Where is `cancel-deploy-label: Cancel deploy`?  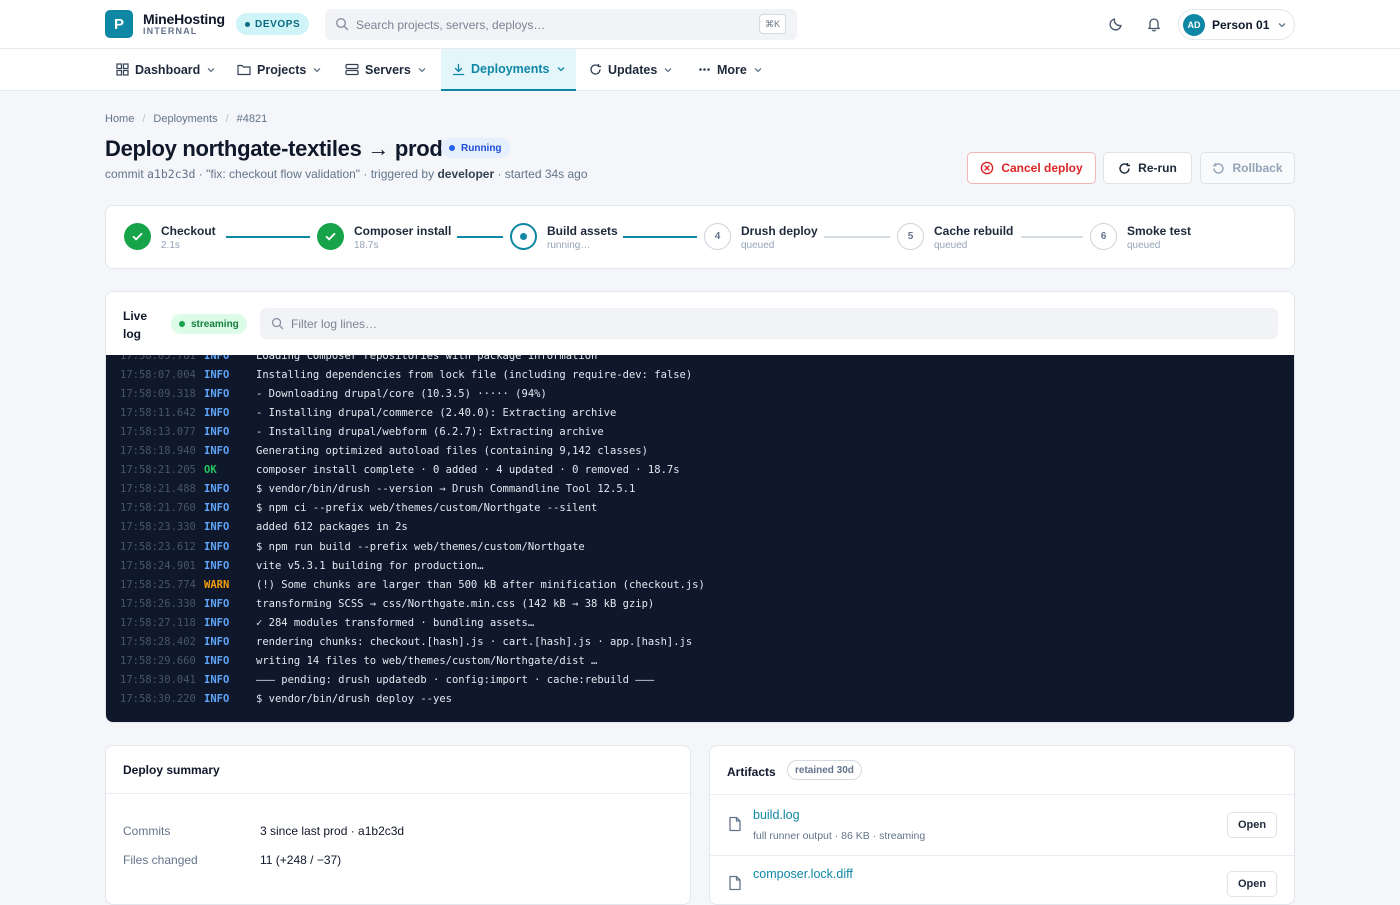
cancel-deploy-label: Cancel deploy is located at coordinates (1042, 168).